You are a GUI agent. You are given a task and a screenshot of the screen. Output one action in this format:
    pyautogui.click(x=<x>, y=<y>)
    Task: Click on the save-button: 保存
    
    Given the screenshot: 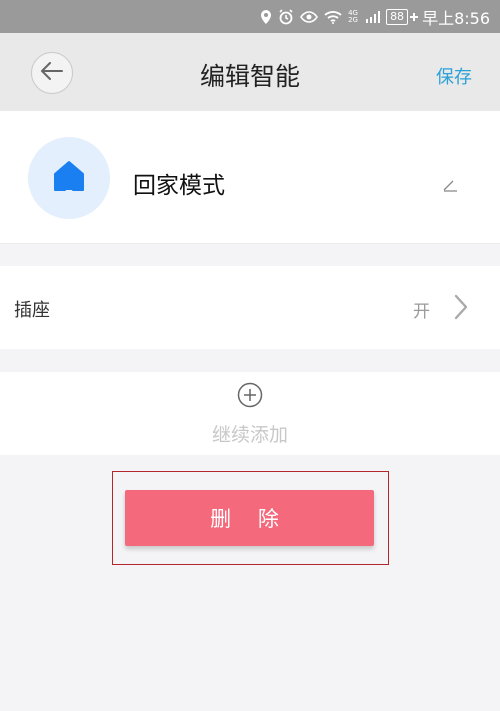 What is the action you would take?
    pyautogui.click(x=454, y=76)
    